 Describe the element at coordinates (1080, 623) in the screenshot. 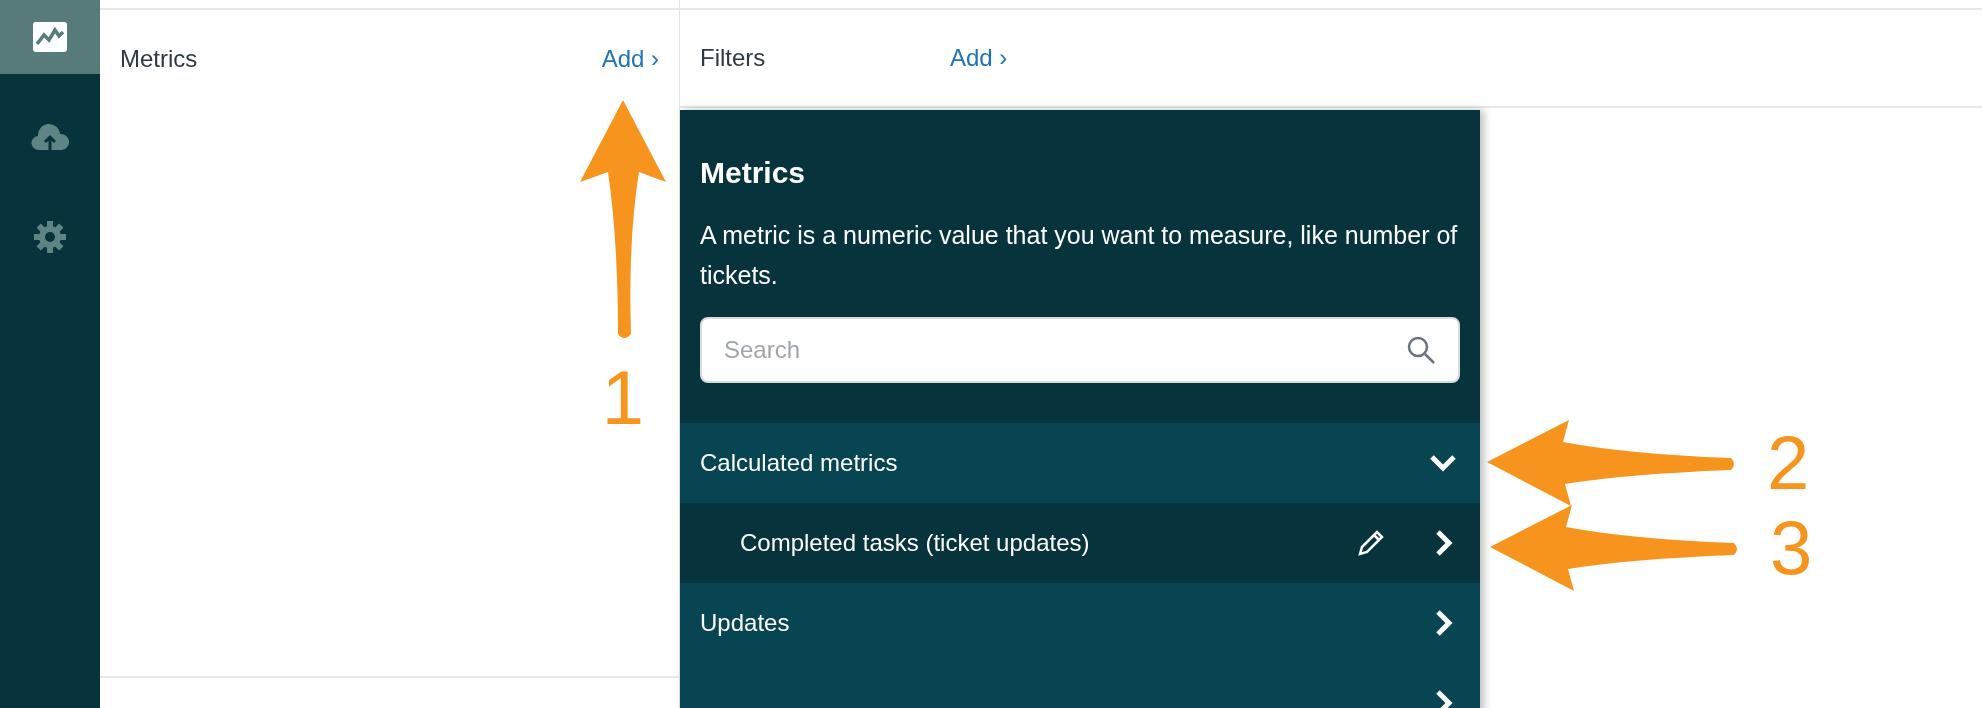

I see `category-item: Updates` at that location.